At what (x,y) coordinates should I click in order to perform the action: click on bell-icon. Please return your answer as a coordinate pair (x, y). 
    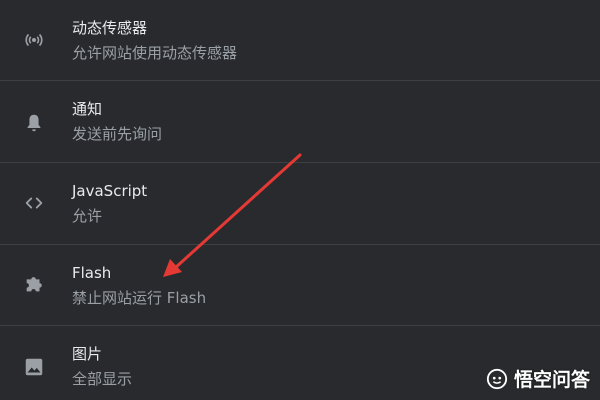
    Looking at the image, I should click on (34, 123).